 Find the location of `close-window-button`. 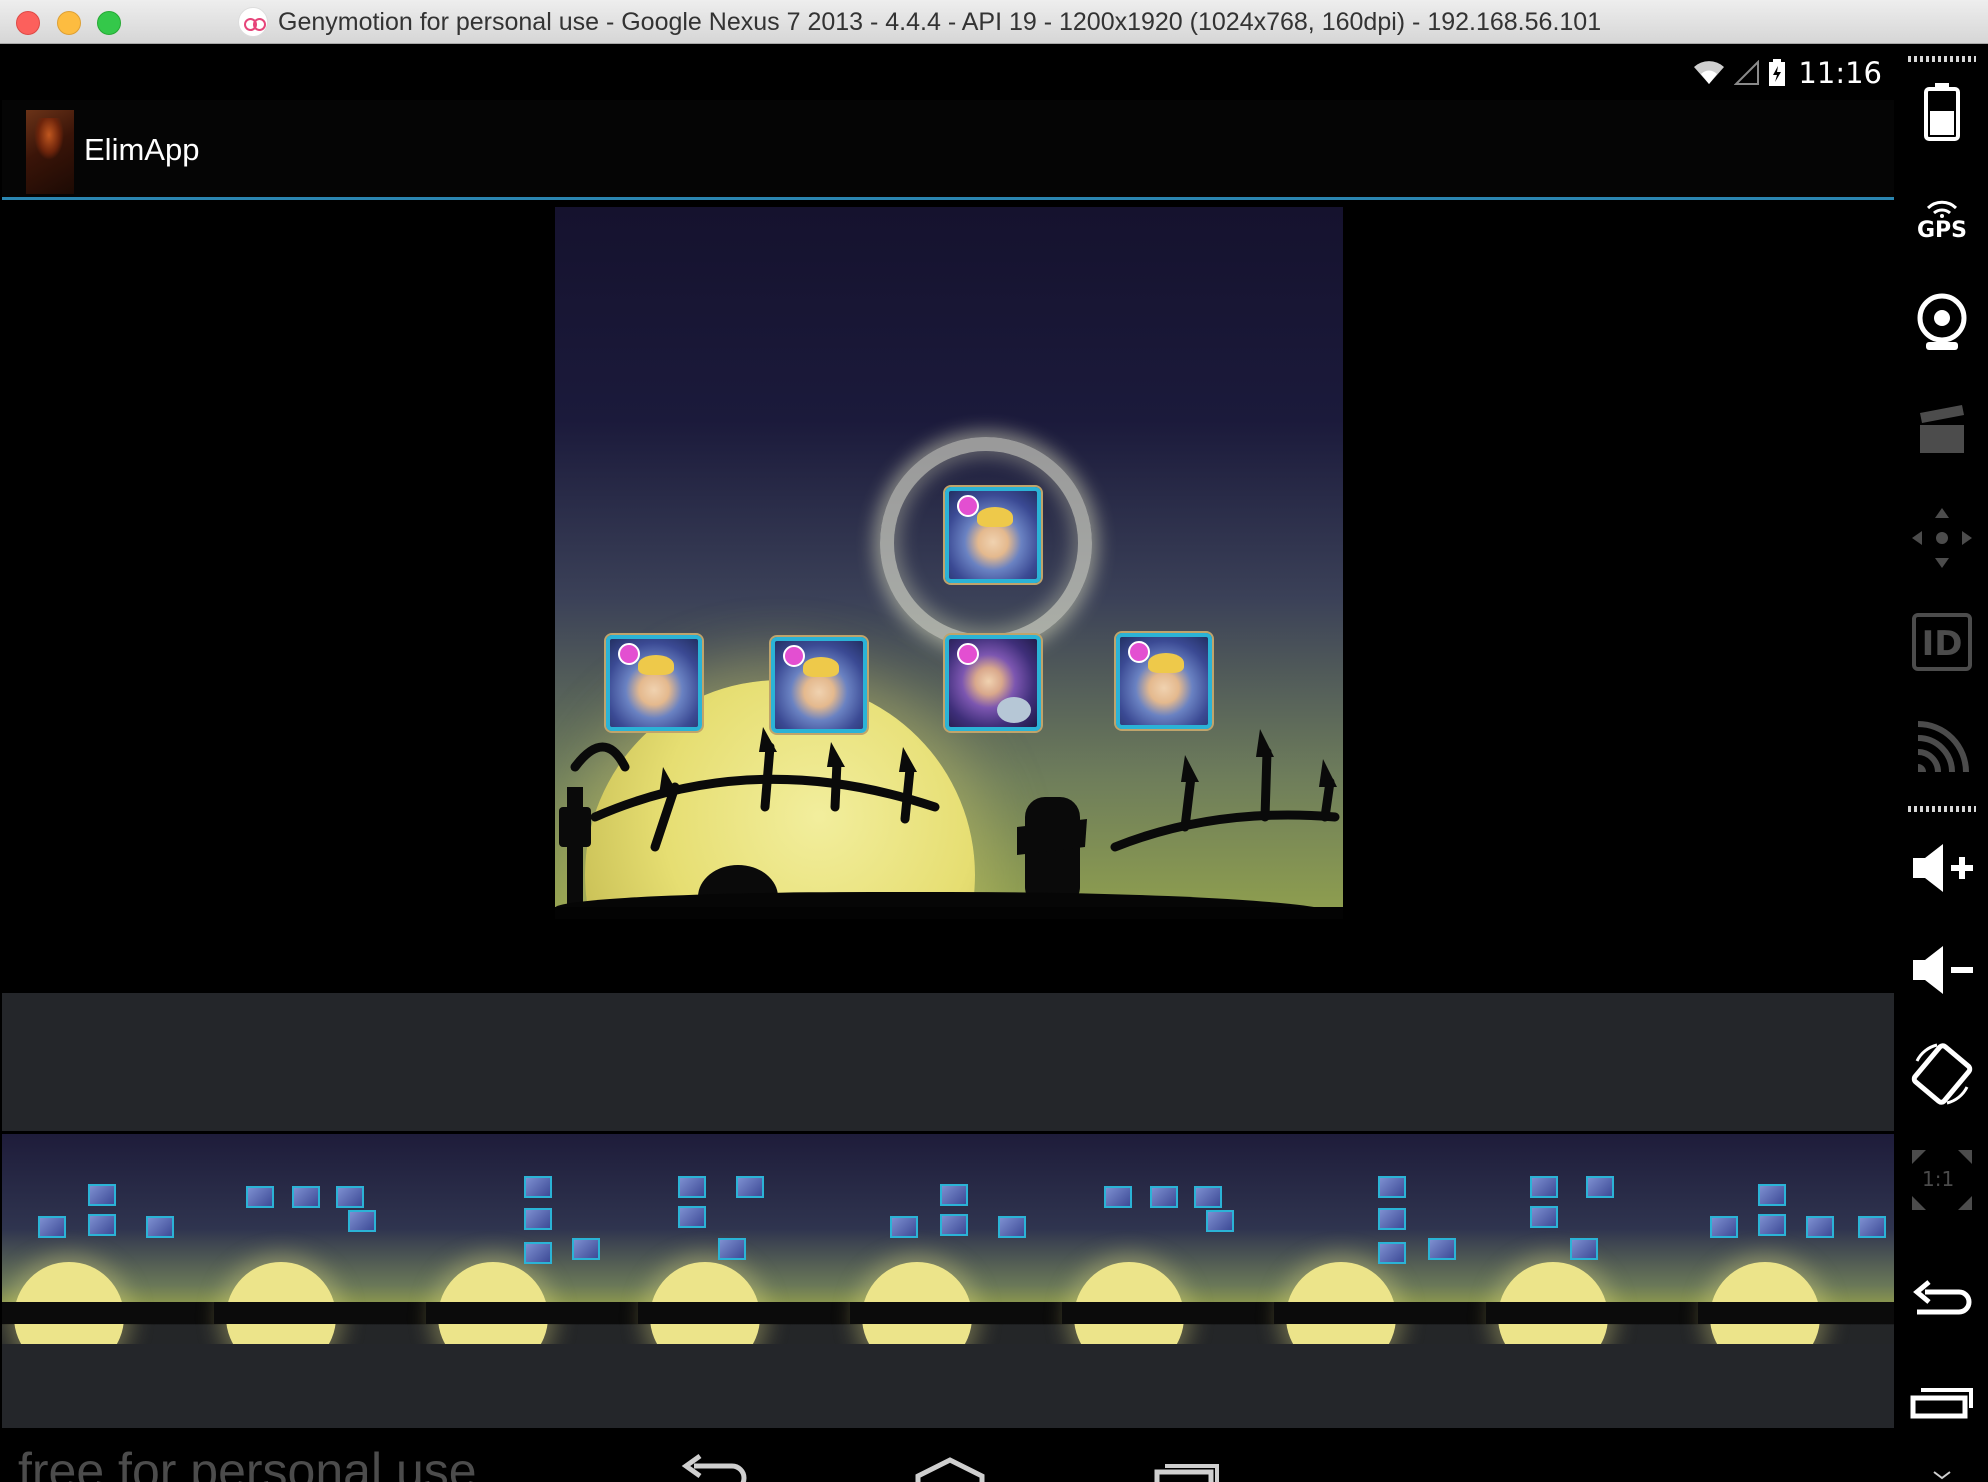

close-window-button is located at coordinates (28, 23).